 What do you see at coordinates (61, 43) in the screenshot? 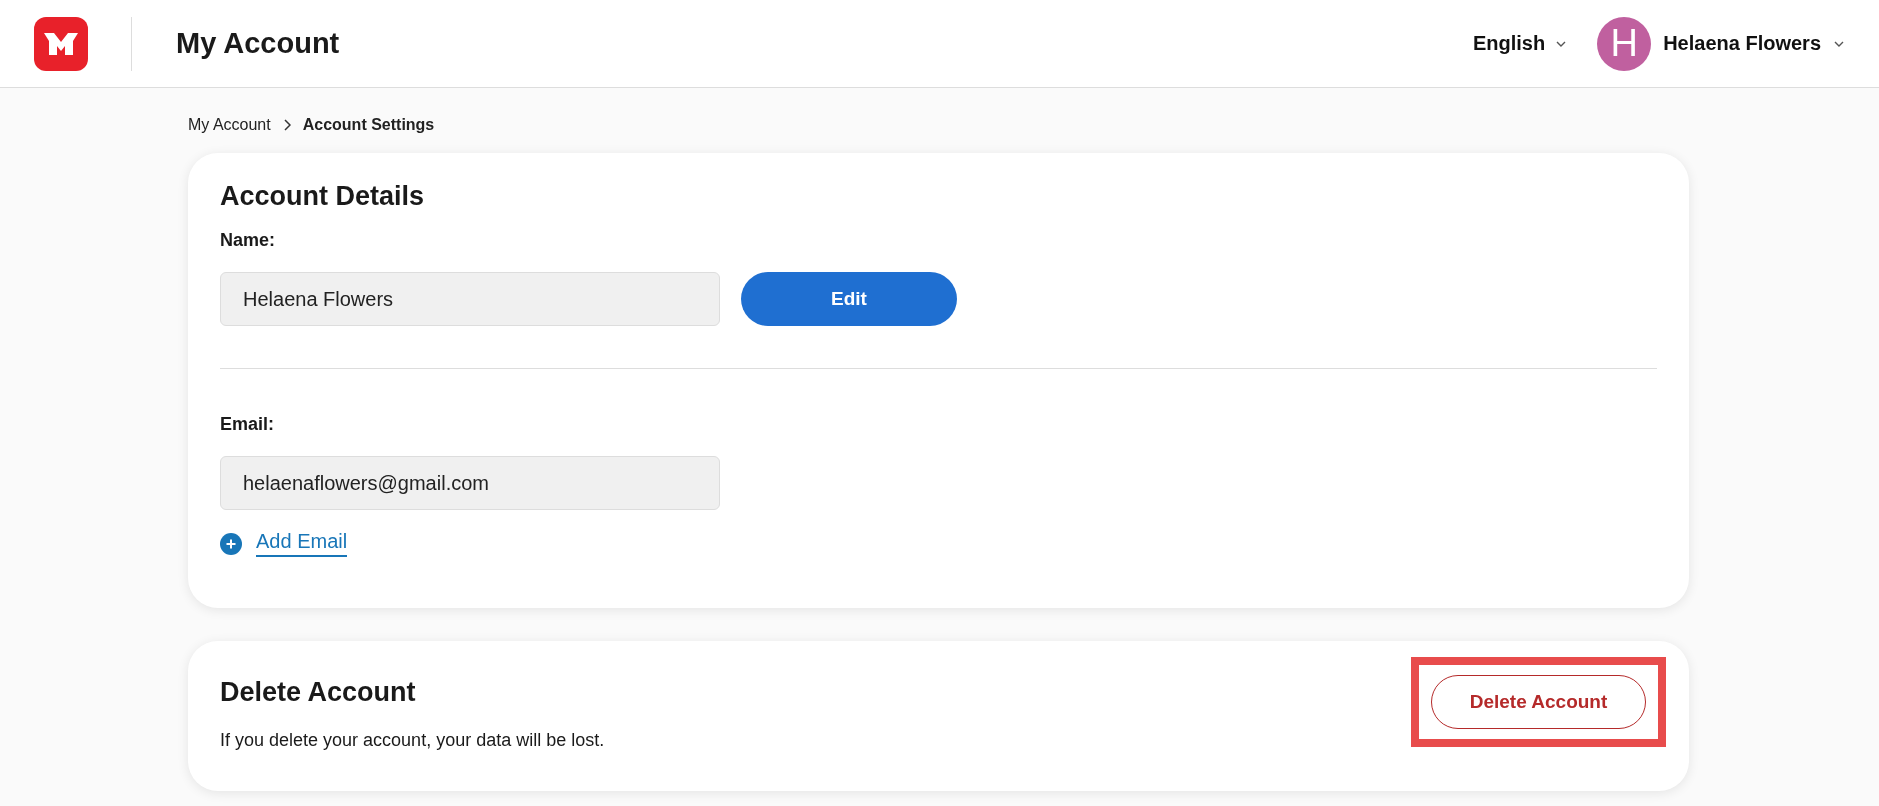
I see `logo-icon` at bounding box center [61, 43].